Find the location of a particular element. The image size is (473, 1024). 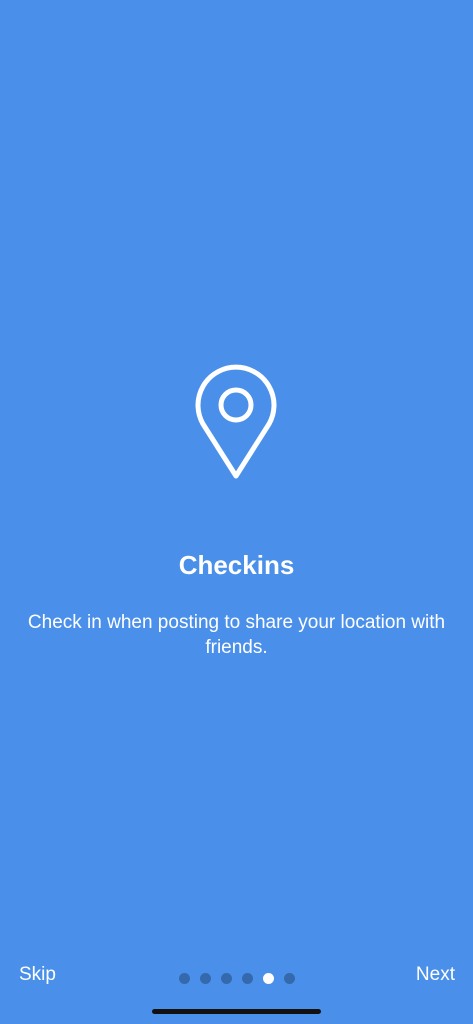

next-button: Next is located at coordinates (435, 975).